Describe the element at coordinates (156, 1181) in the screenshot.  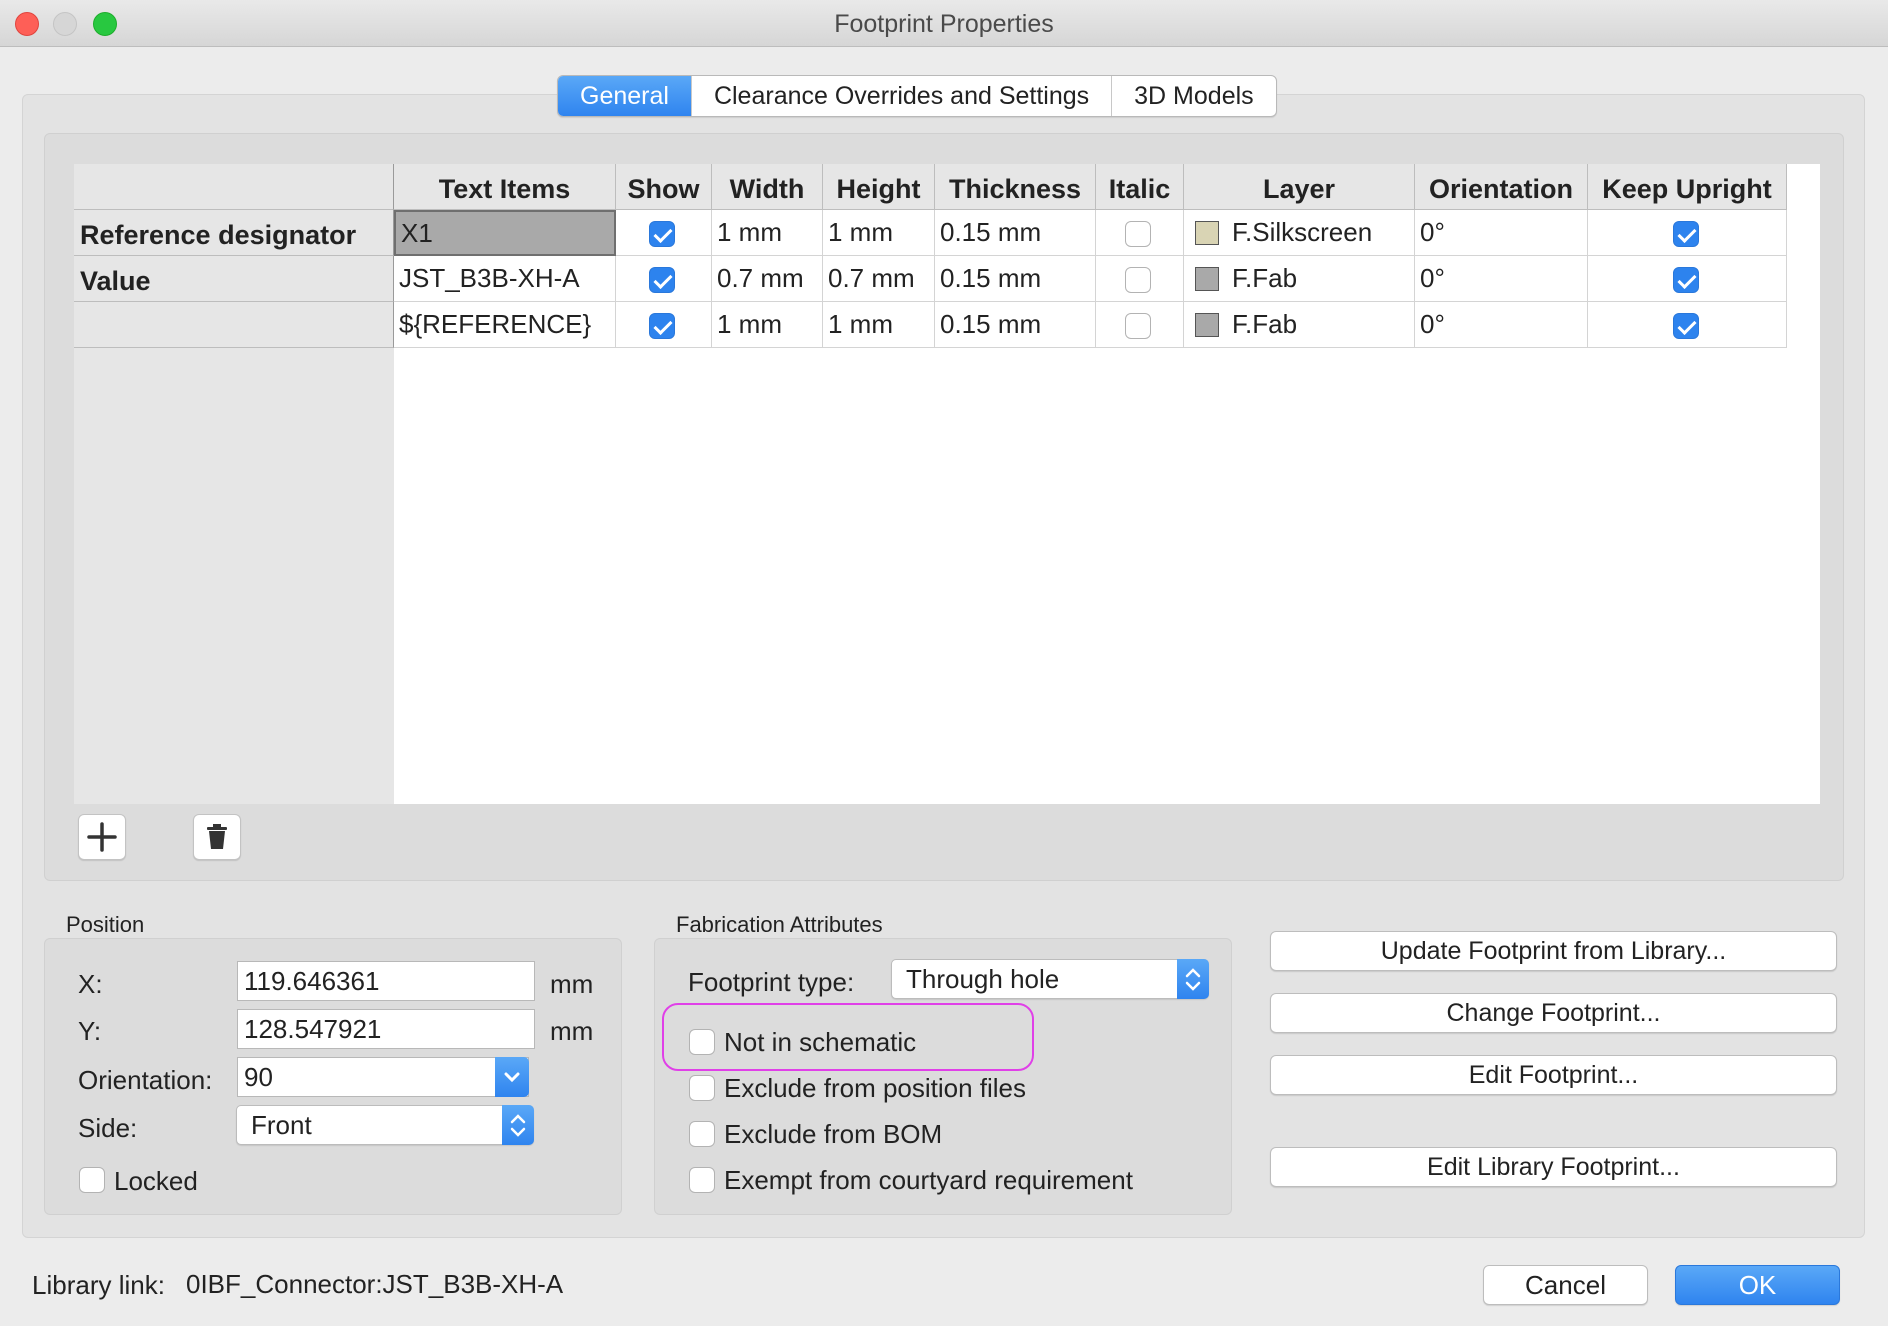
I see `locked-label: Locked` at that location.